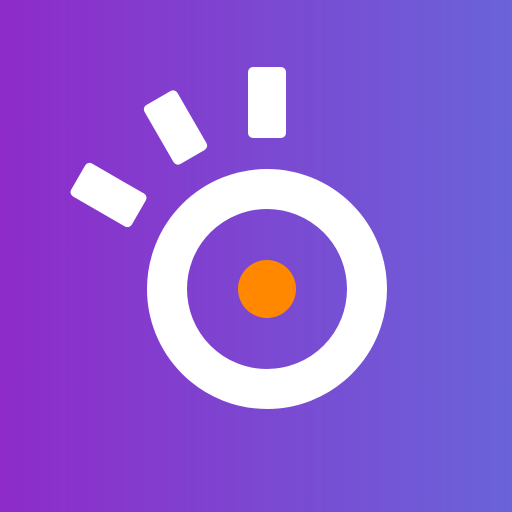 This screenshot has height=512, width=512. Describe the element at coordinates (267, 289) in the screenshot. I see `lens-dot` at that location.